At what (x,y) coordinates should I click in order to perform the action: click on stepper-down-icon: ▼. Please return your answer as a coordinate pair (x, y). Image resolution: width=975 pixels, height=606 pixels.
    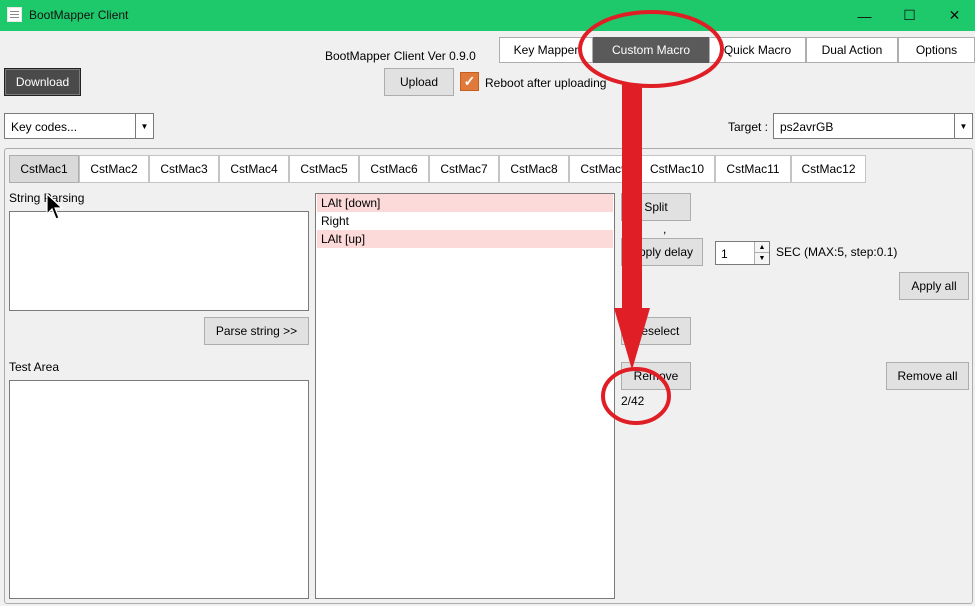
    Looking at the image, I should click on (761, 258).